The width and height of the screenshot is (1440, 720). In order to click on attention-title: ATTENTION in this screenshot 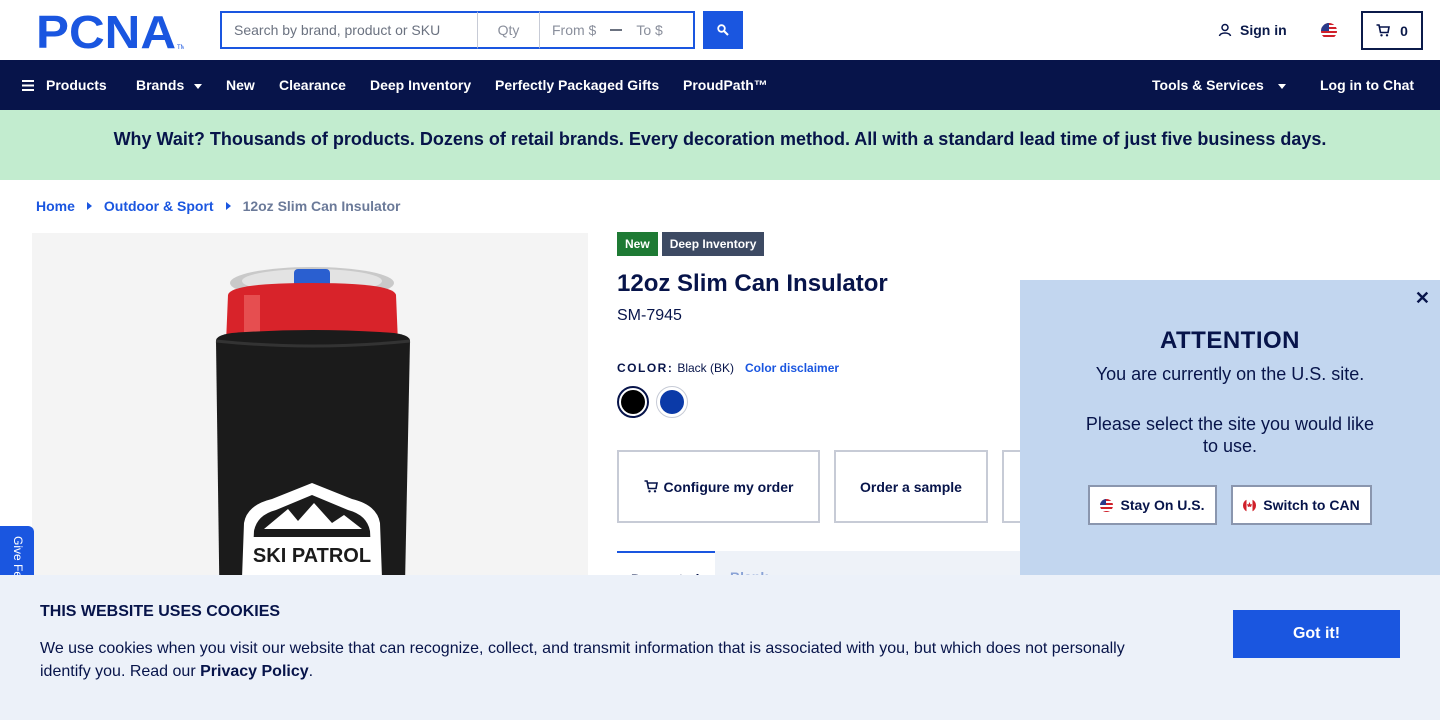, I will do `click(1230, 340)`.